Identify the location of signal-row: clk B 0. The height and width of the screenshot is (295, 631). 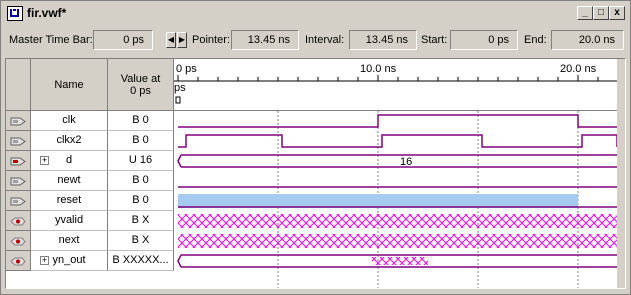
(91, 121).